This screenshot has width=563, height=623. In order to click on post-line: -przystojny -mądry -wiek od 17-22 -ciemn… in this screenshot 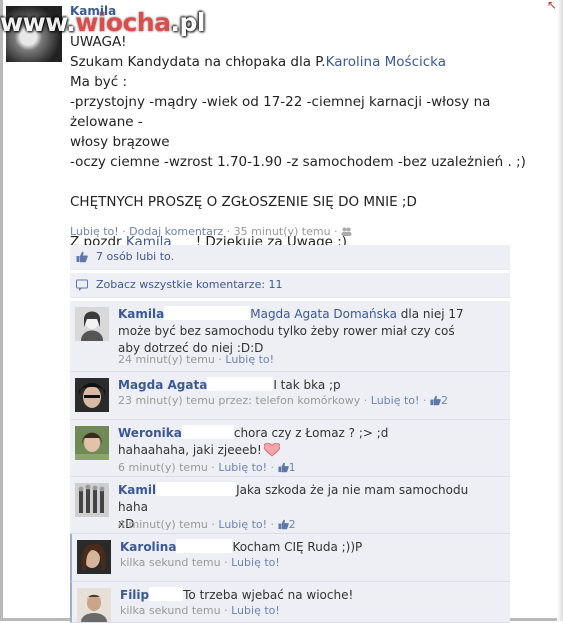, I will do `click(280, 112)`.